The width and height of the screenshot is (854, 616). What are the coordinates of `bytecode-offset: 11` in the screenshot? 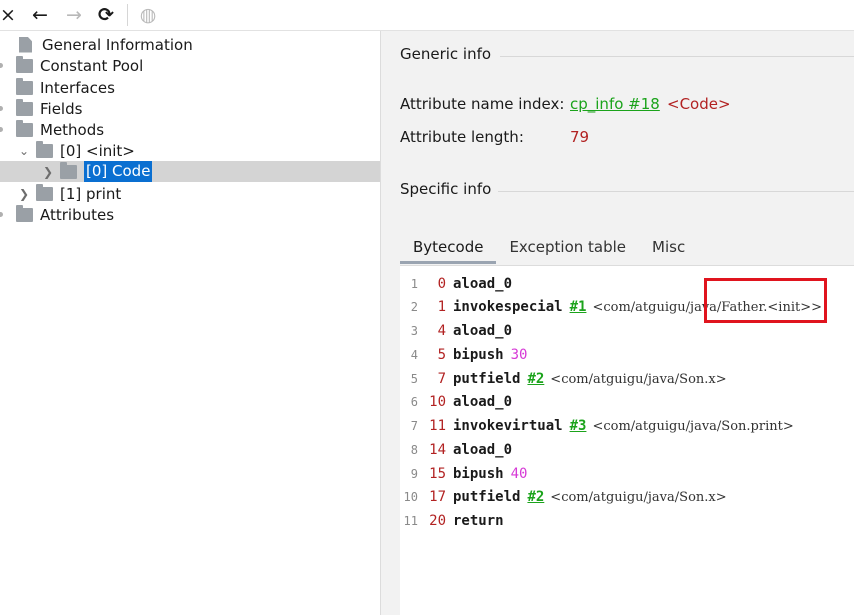 It's located at (437, 426).